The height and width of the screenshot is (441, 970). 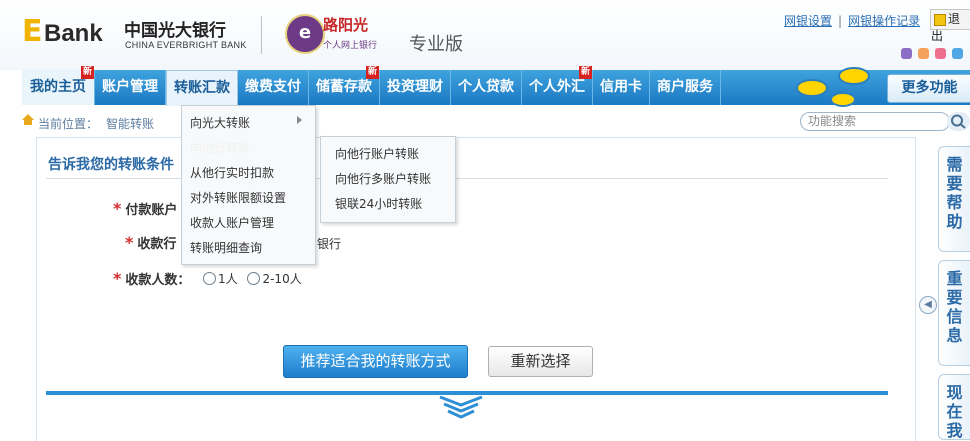 I want to click on nav-item-label: 转账汇款, so click(x=202, y=88).